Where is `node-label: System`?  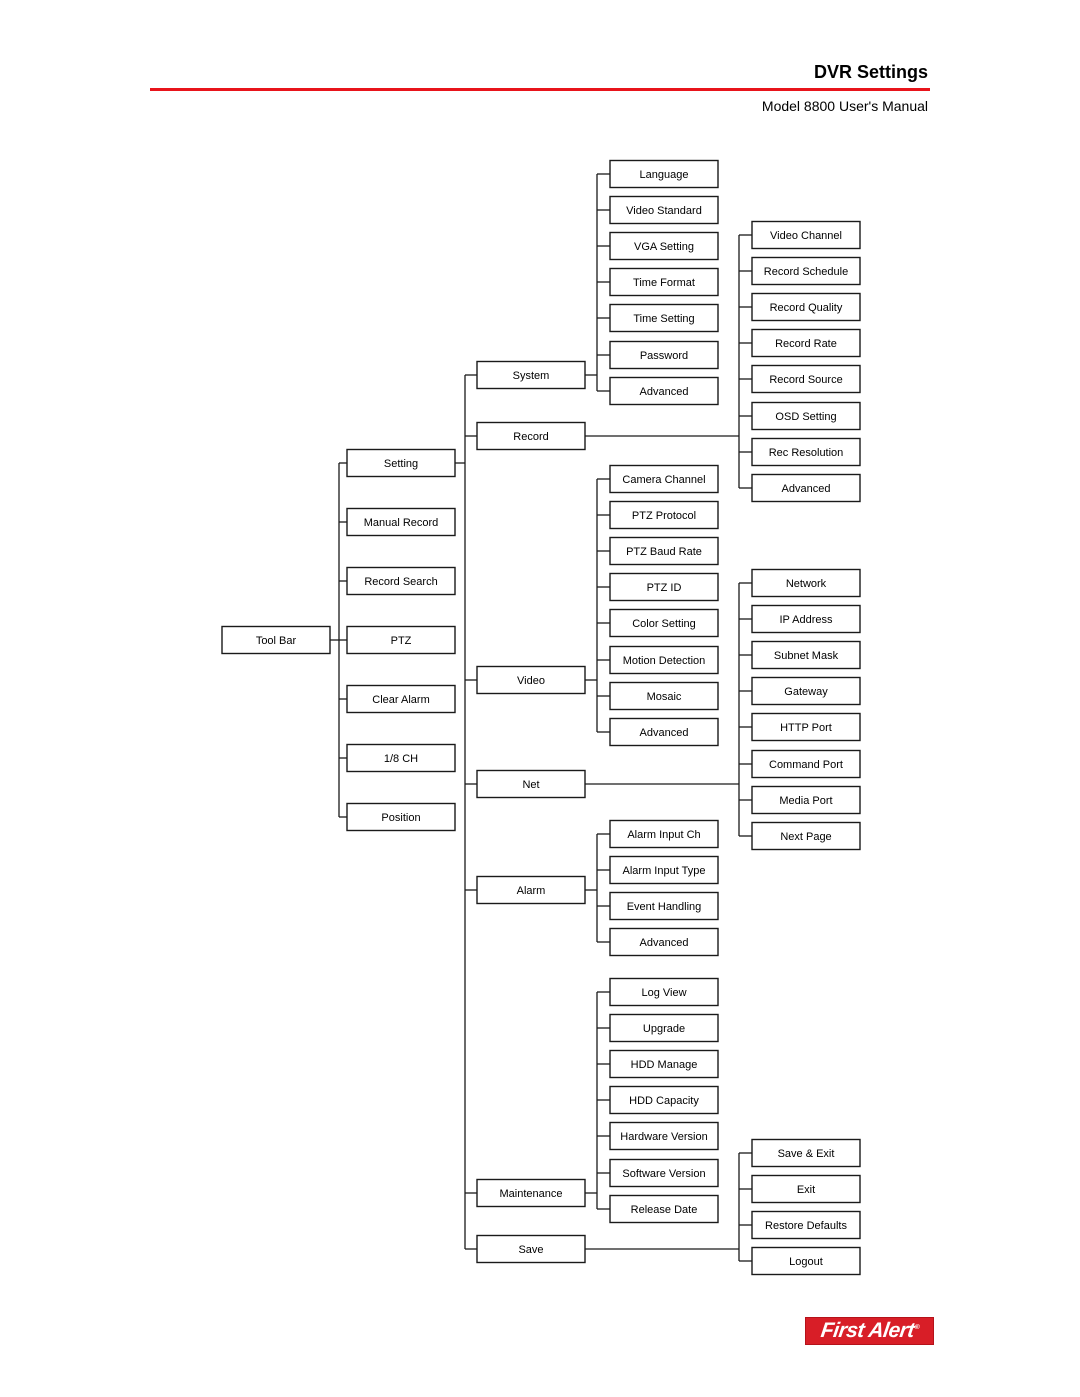
node-label: System is located at coordinates (531, 376).